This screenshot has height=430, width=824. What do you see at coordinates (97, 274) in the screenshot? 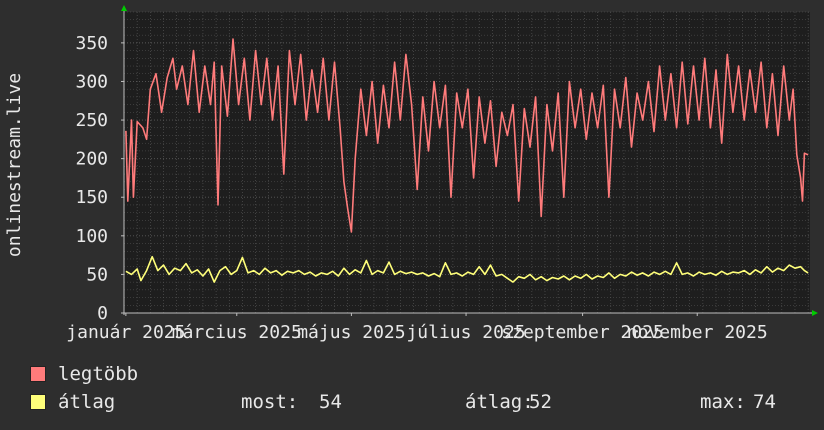
I see `y-tick-label: 50` at bounding box center [97, 274].